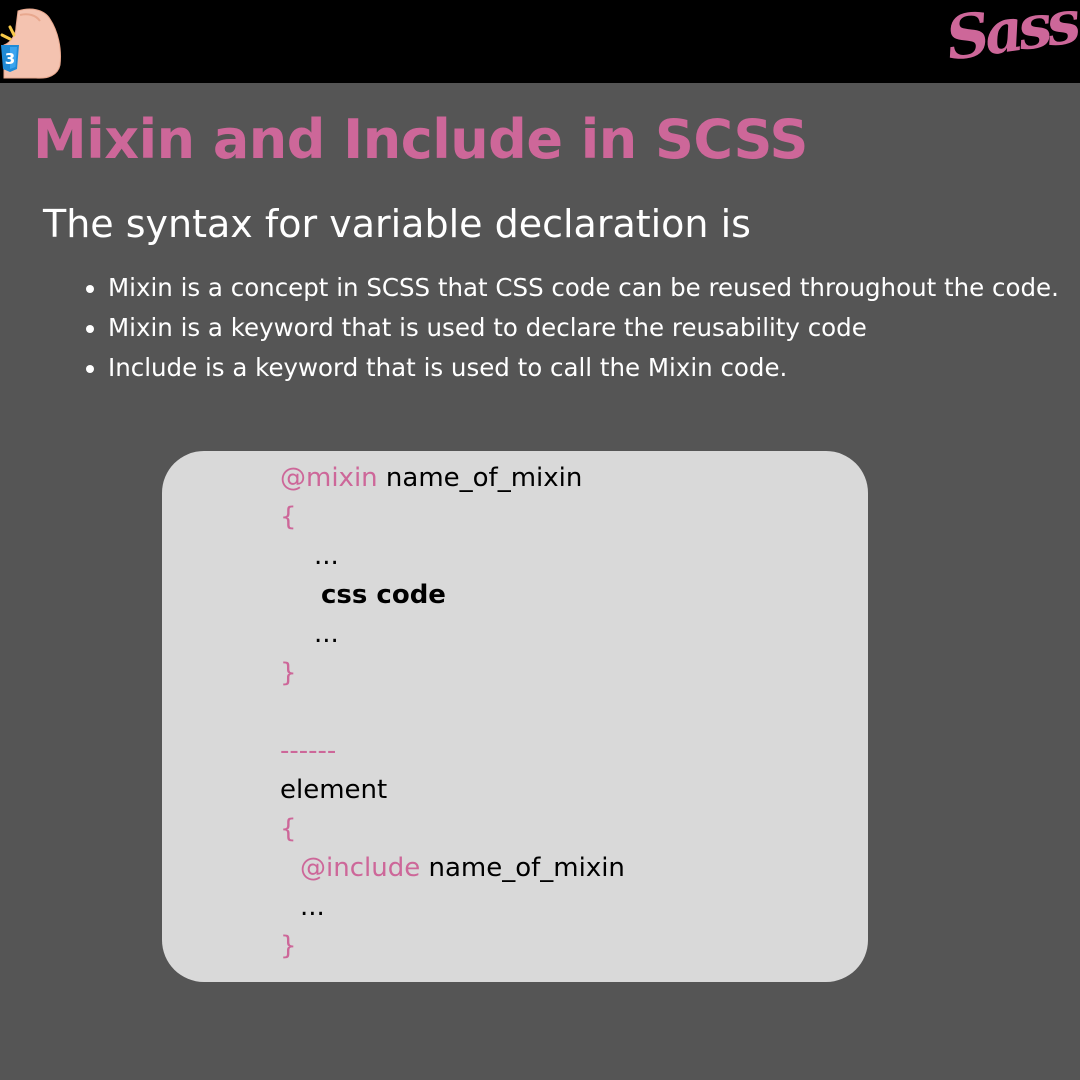  Describe the element at coordinates (30, 43) in the screenshot. I see `css3-flexed-arm-icon: 3` at that location.